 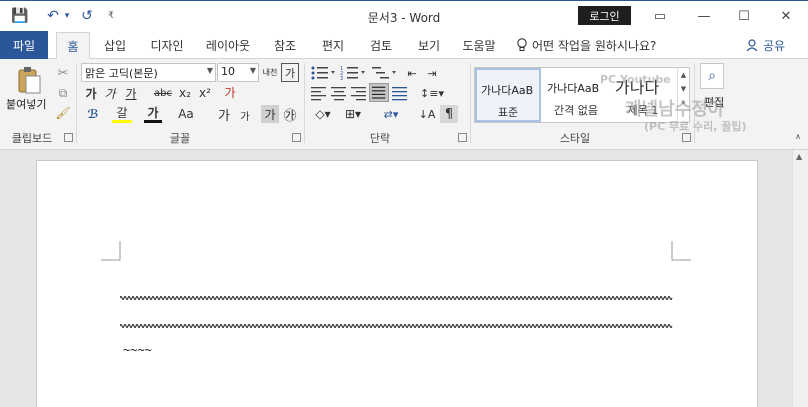 What do you see at coordinates (341, 78) in the screenshot?
I see `svg-text: 3` at bounding box center [341, 78].